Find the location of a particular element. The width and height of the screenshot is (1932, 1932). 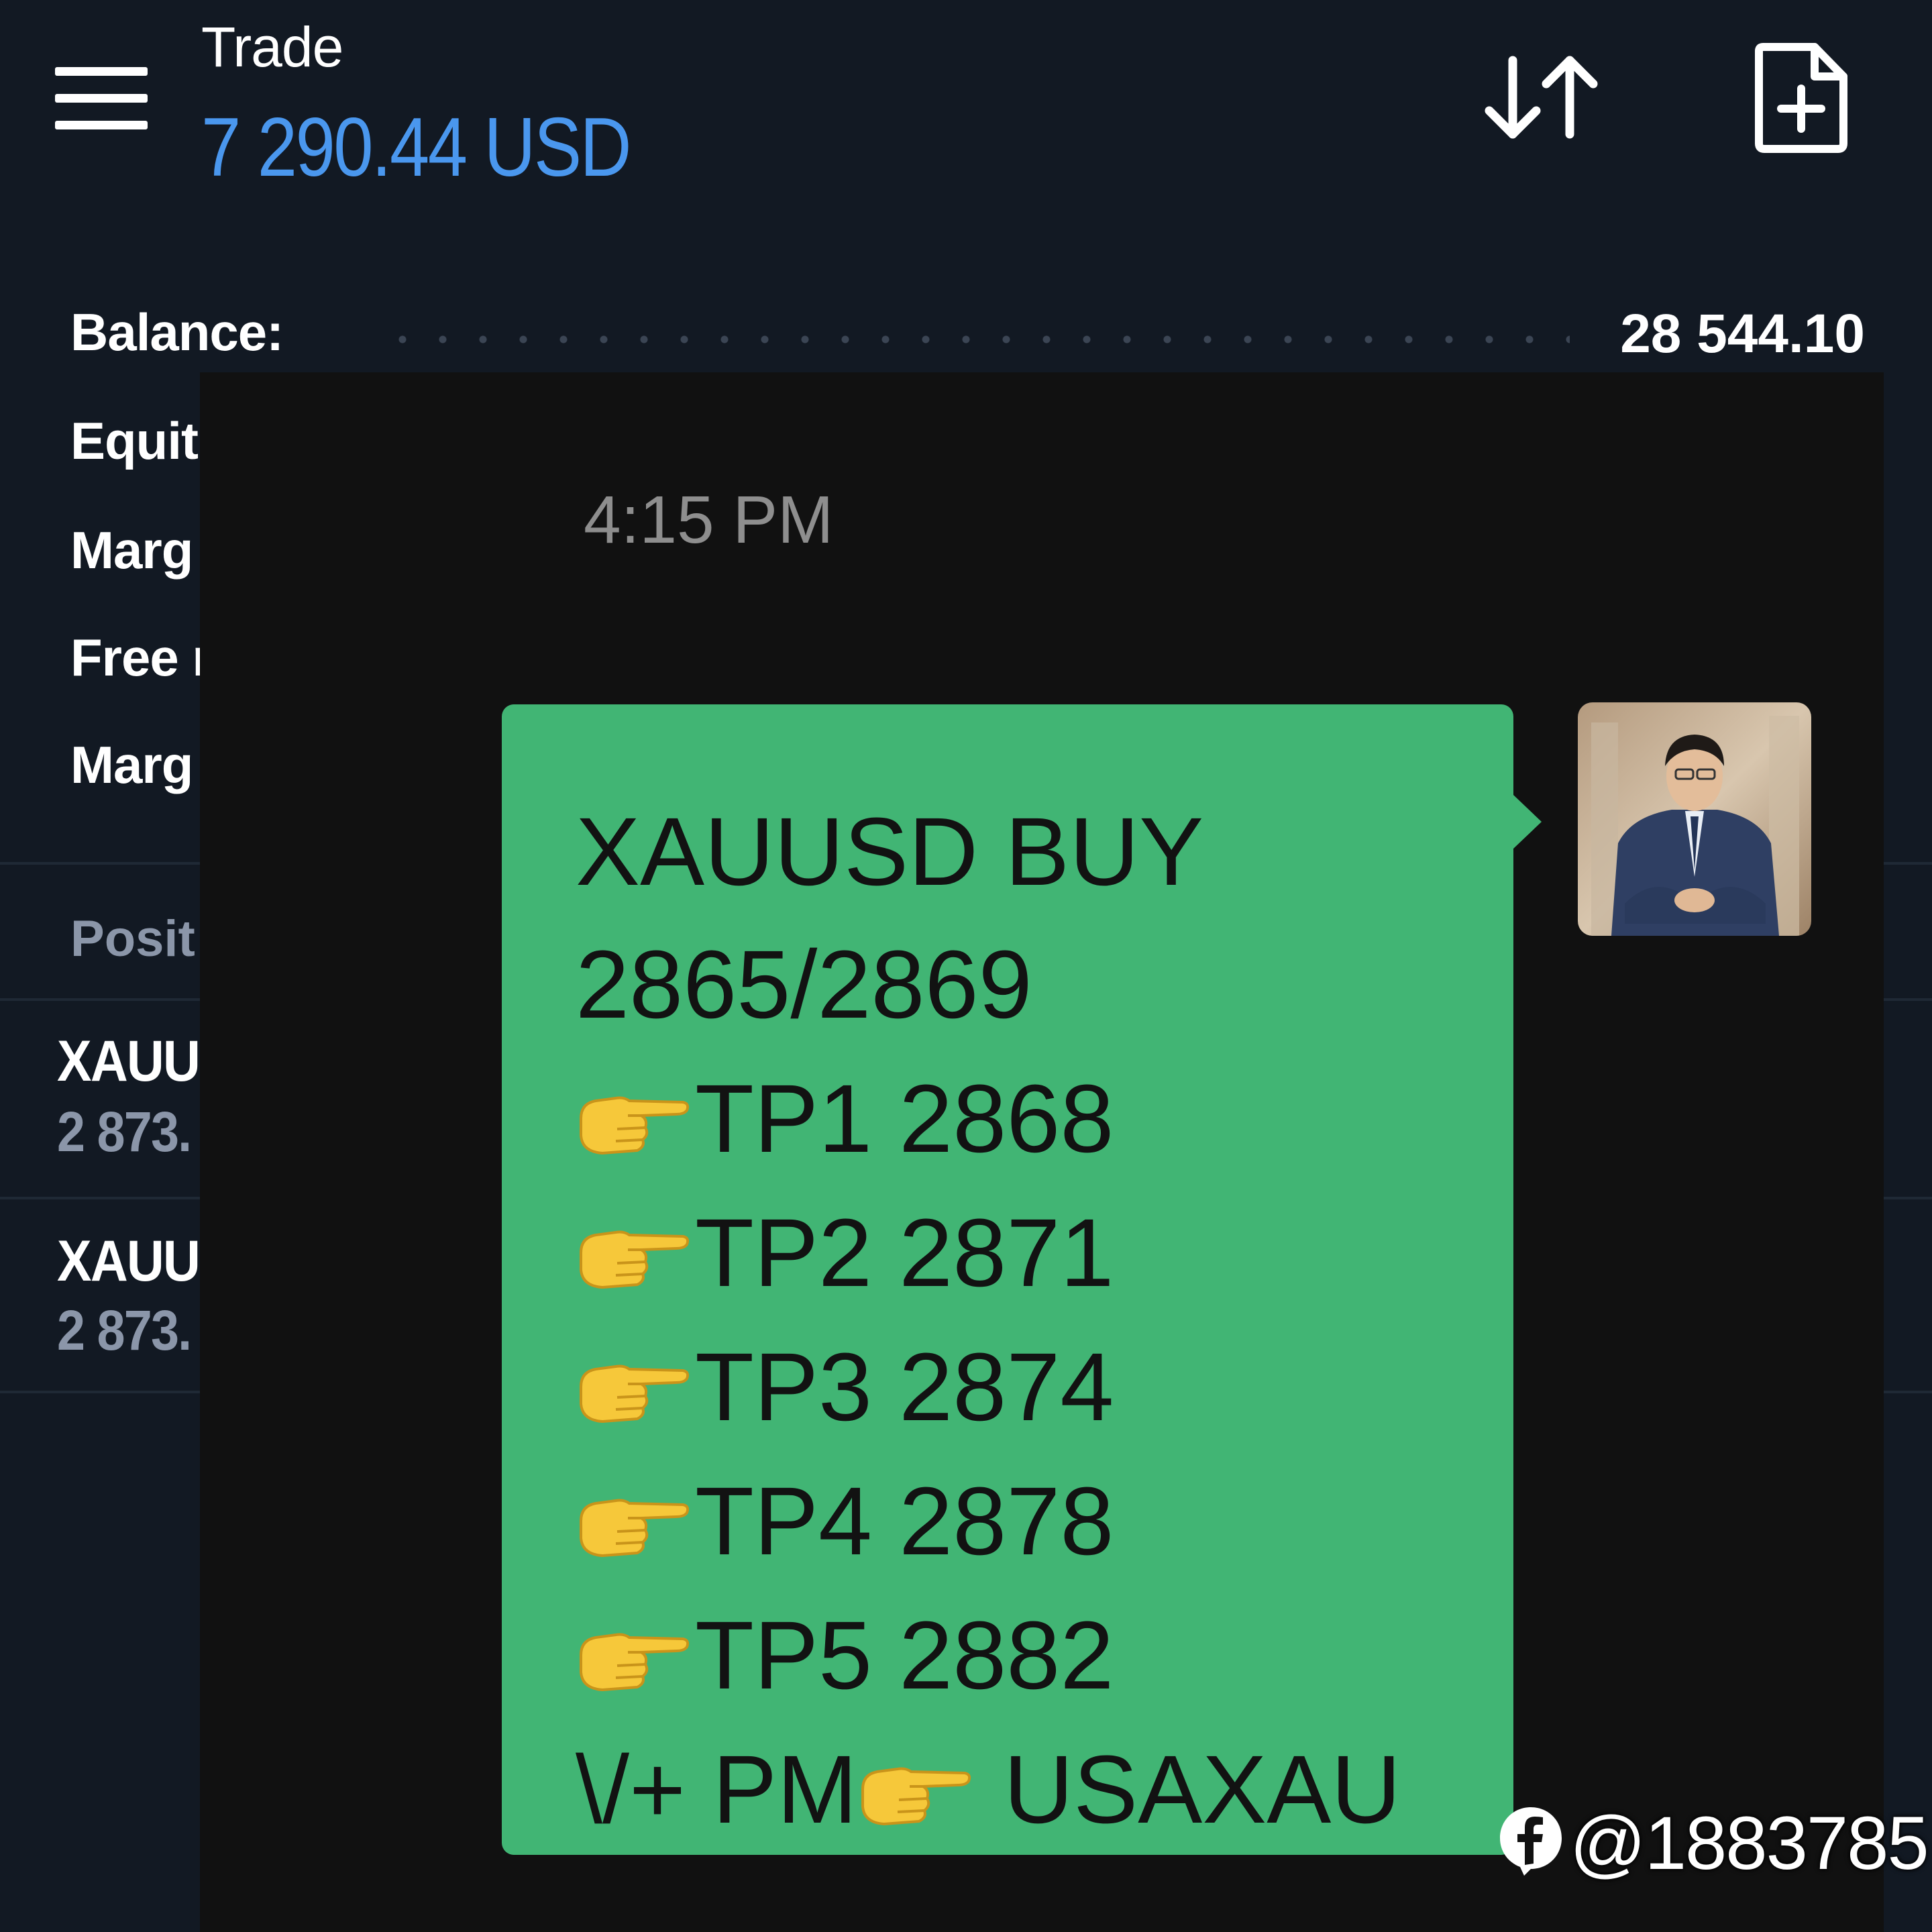

message-line-tp5: TP5 2882 is located at coordinates (845, 1656).